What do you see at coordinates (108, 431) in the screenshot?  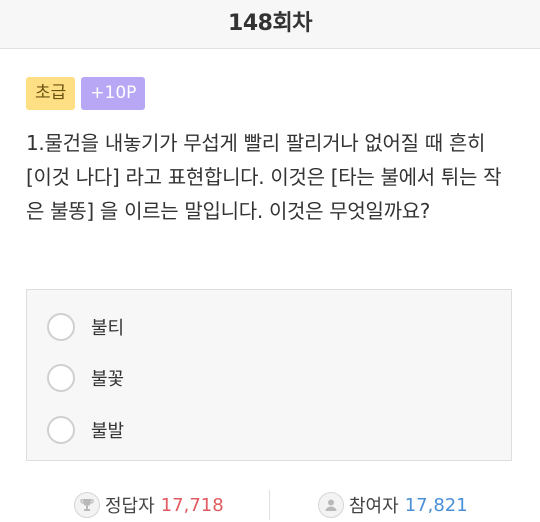 I see `option-label: 불발` at bounding box center [108, 431].